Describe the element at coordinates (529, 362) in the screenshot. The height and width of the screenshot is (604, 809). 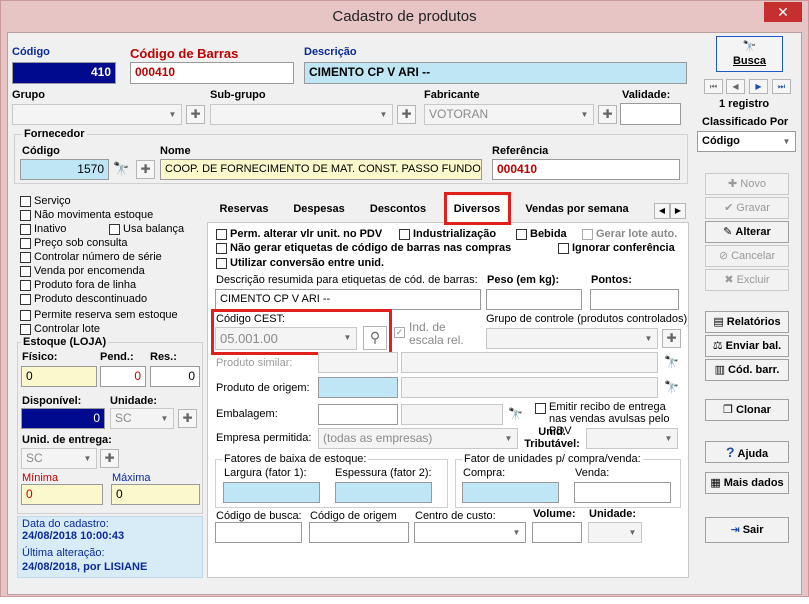
I see `similar-desc-field` at that location.